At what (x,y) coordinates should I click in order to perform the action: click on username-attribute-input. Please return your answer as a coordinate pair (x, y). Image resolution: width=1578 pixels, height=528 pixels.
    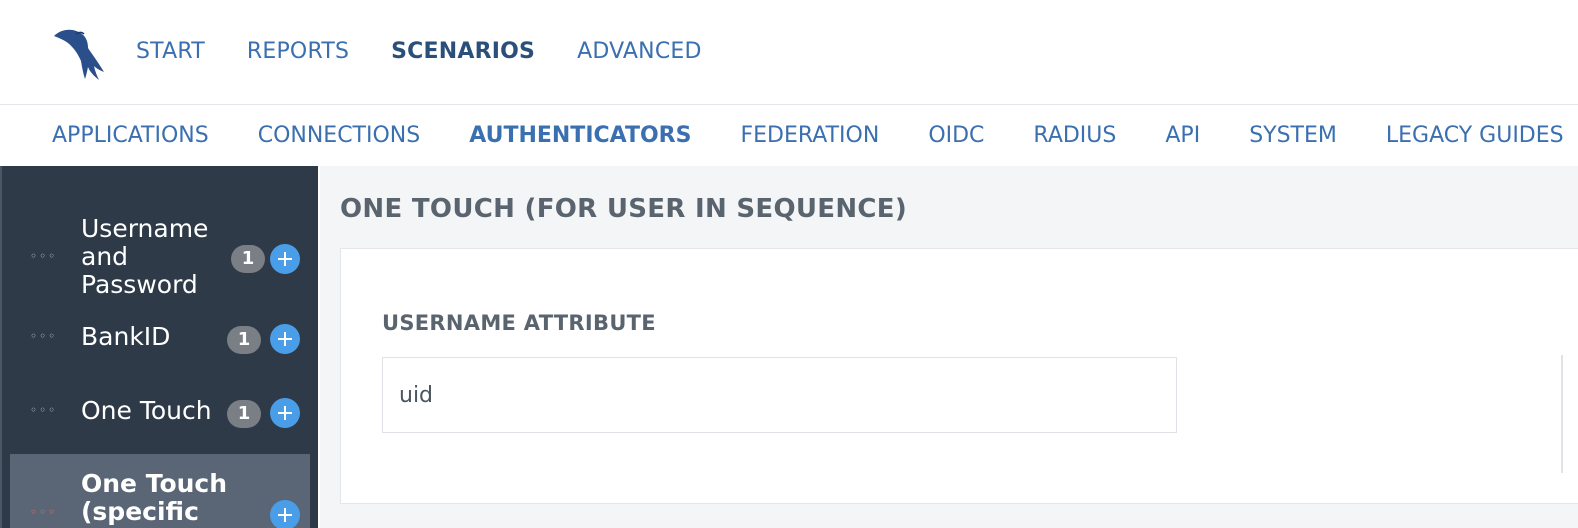
    Looking at the image, I should click on (779, 395).